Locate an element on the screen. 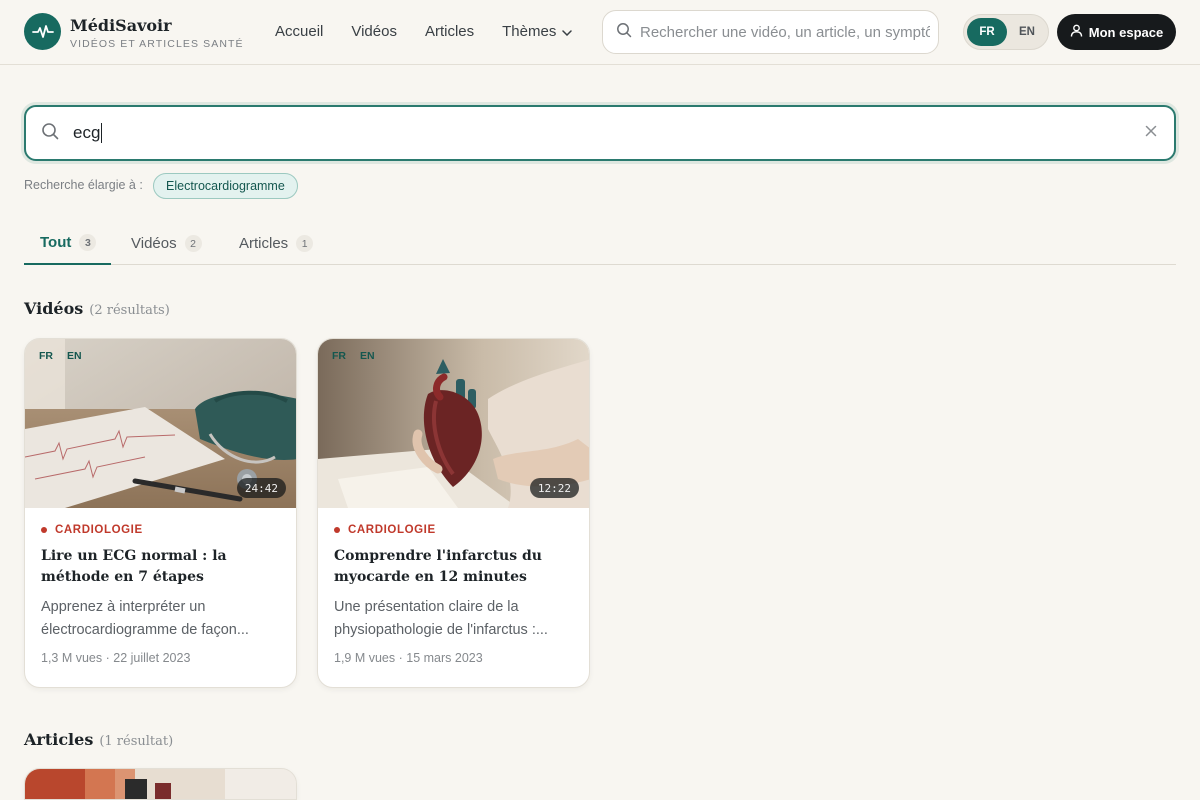 This screenshot has width=1200, height=800. video-meta: 1,3 M vues · 22 juillet 2023 is located at coordinates (116, 658).